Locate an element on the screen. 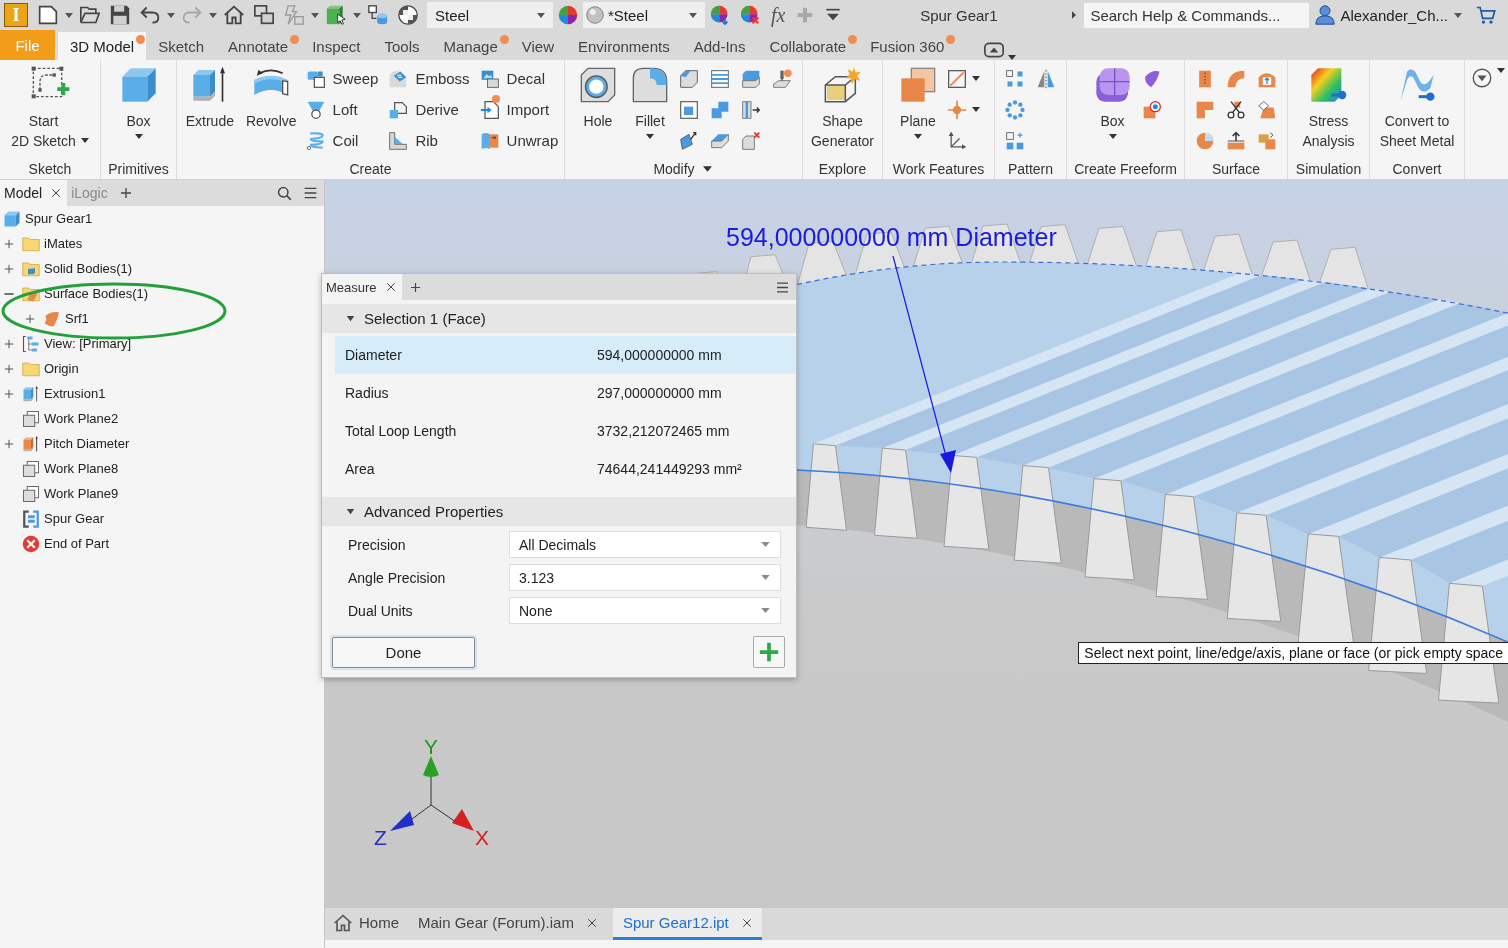 The width and height of the screenshot is (1508, 948). scissors-icon is located at coordinates (1236, 109).